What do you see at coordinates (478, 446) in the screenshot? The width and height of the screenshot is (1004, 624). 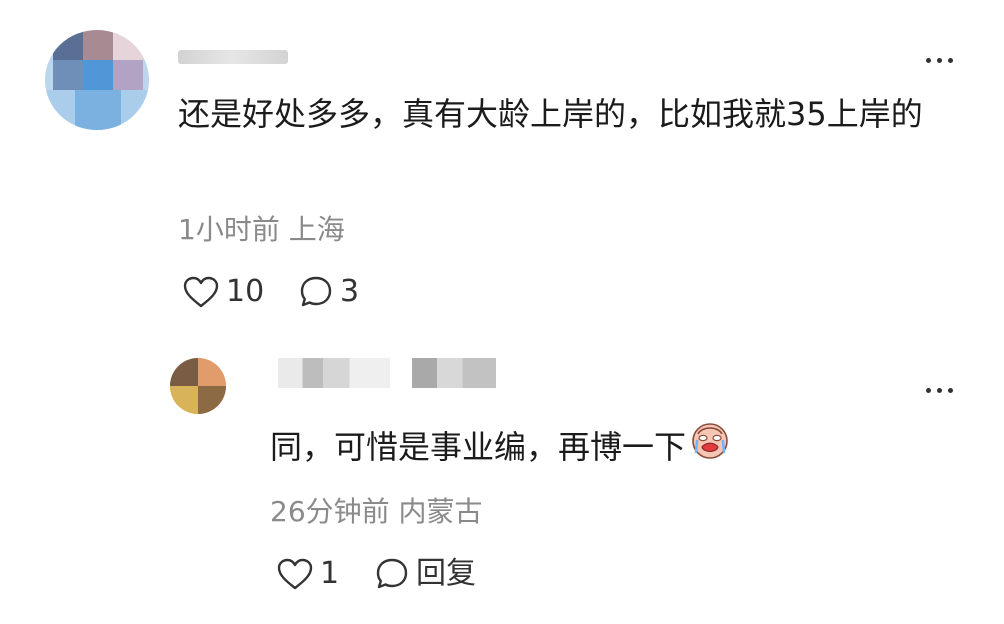 I see `reply-text: 同，可惜是事业编，再博一下` at bounding box center [478, 446].